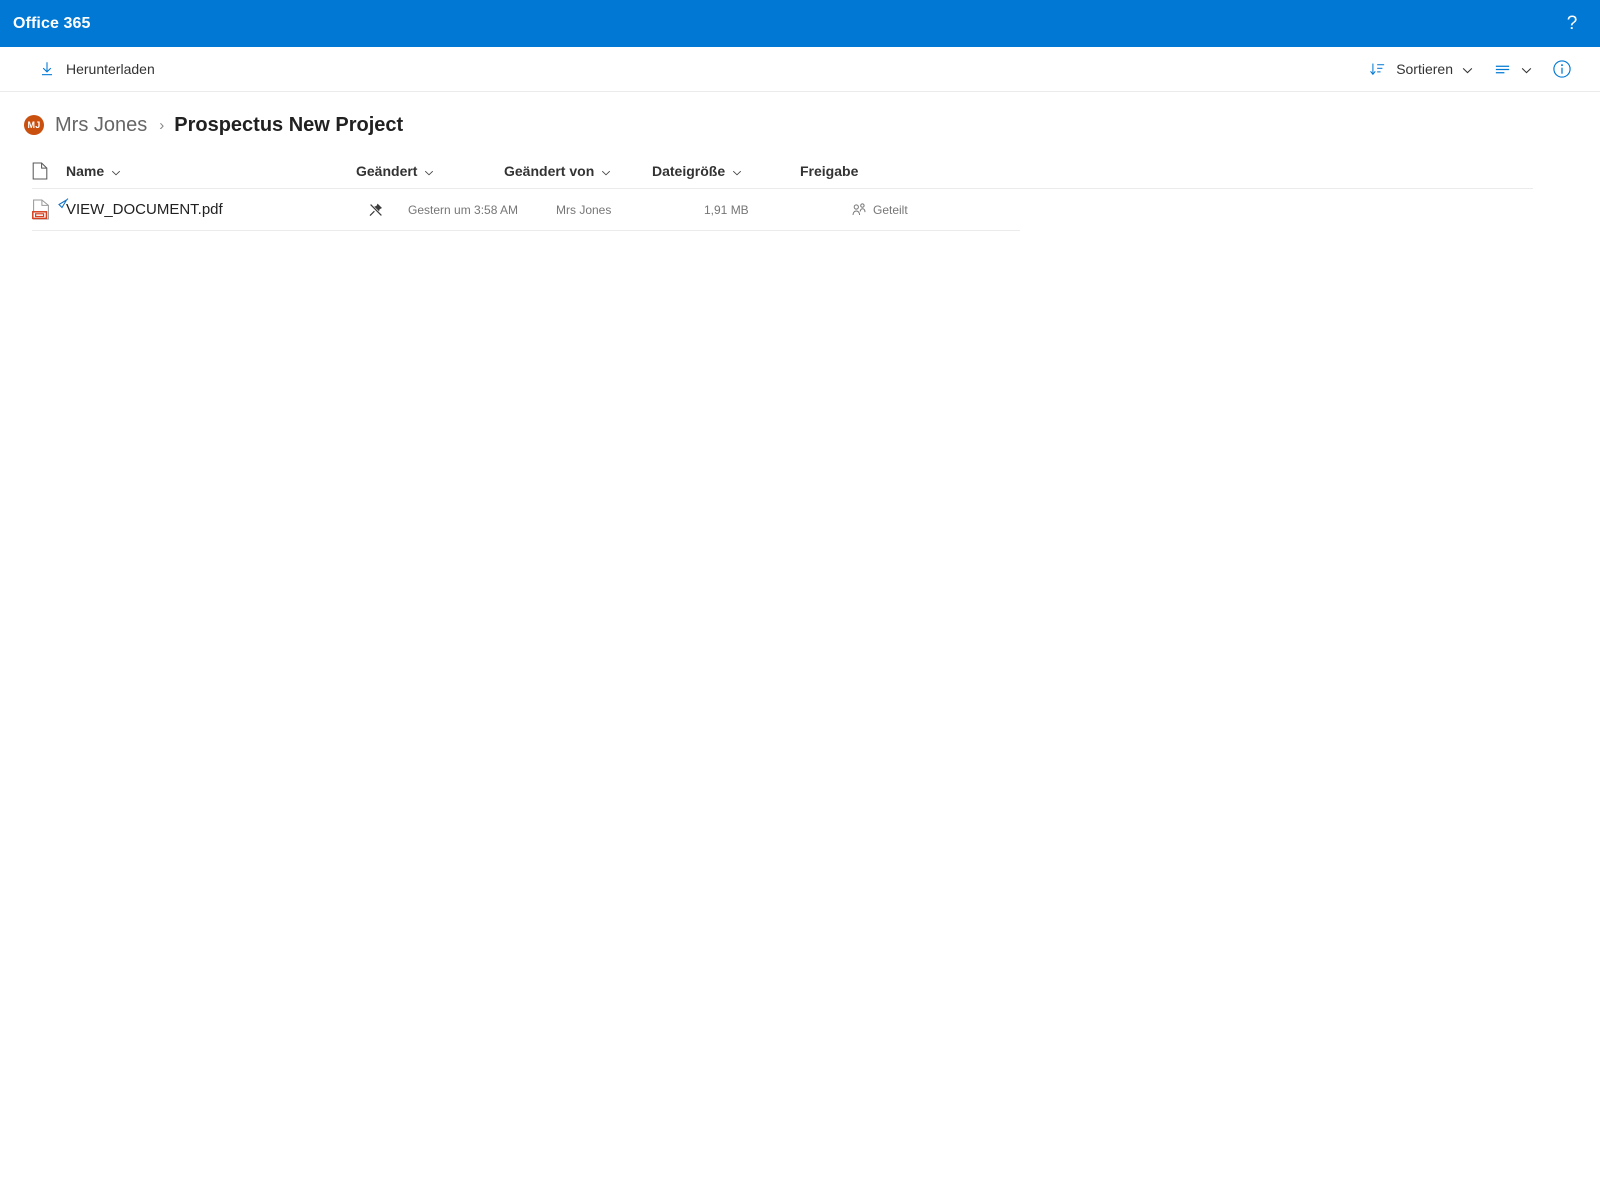 The height and width of the screenshot is (1200, 1600). What do you see at coordinates (932, 210) in the screenshot?
I see `row-sharing-status: Geteilt` at bounding box center [932, 210].